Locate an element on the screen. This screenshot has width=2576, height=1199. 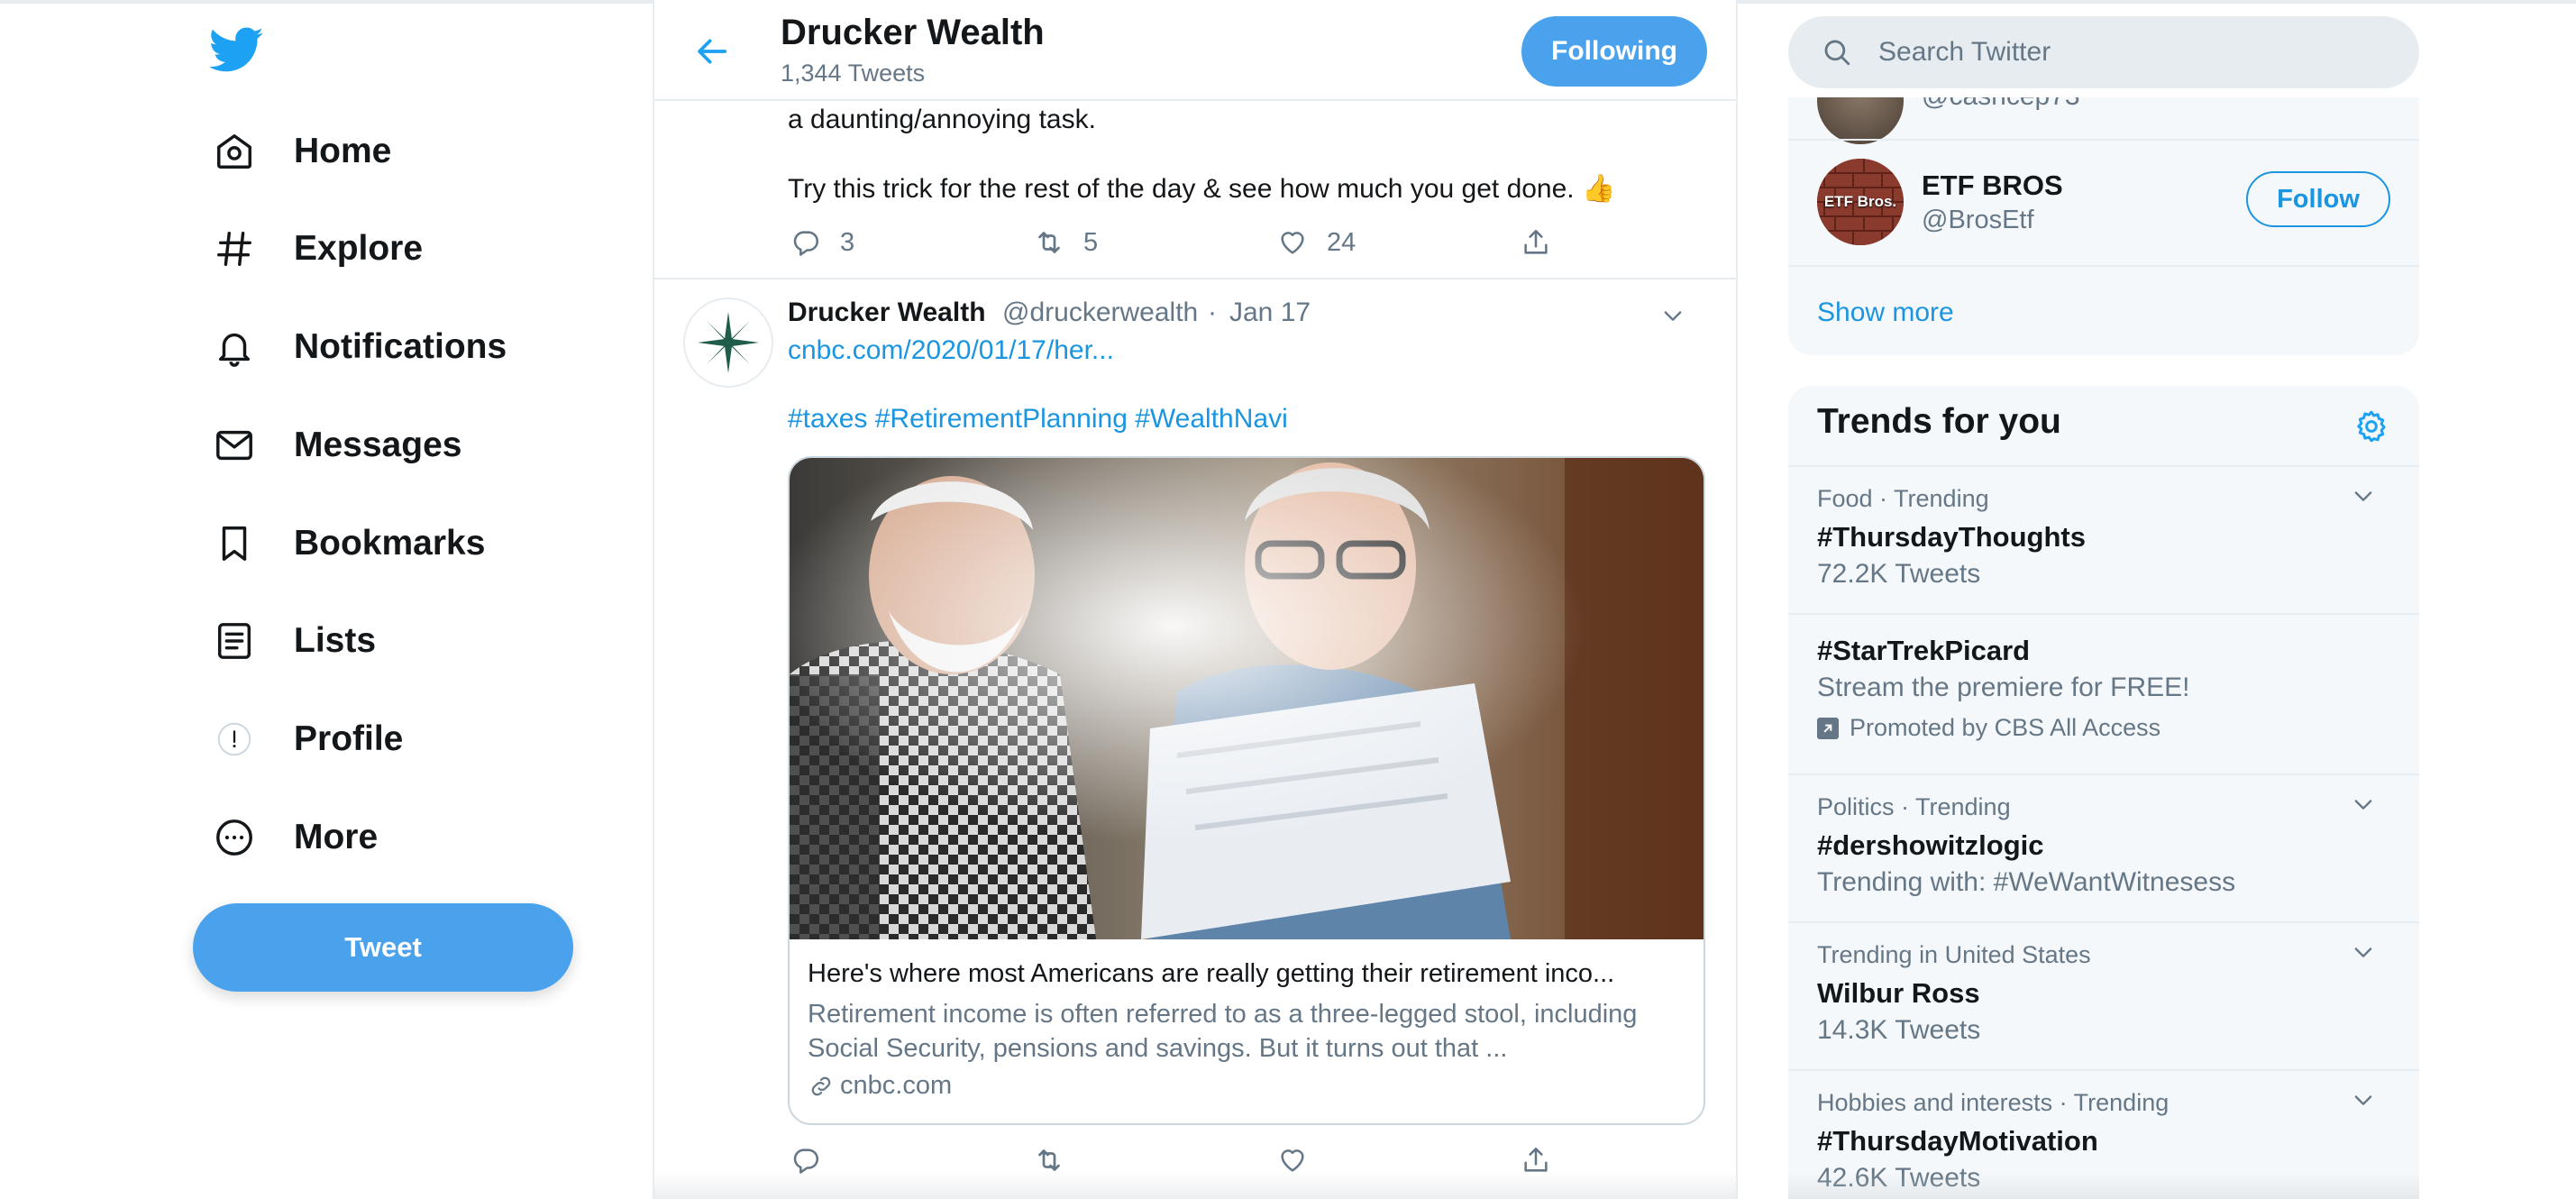
trend-meta: Politics · Trending is located at coordinates (1914, 806).